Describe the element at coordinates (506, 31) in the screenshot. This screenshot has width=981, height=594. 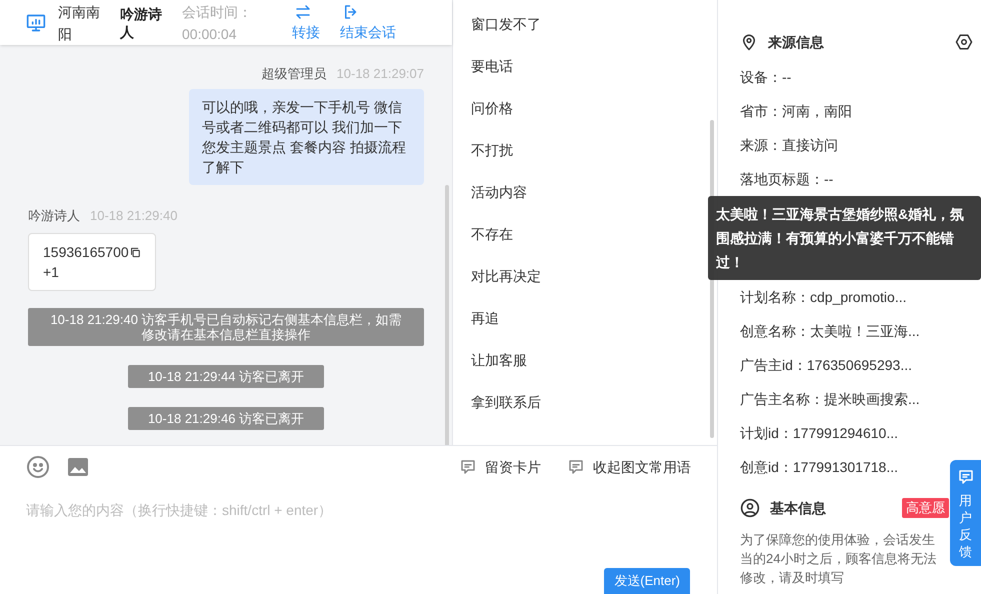
I see `quick-phrase: 窗口发不了` at that location.